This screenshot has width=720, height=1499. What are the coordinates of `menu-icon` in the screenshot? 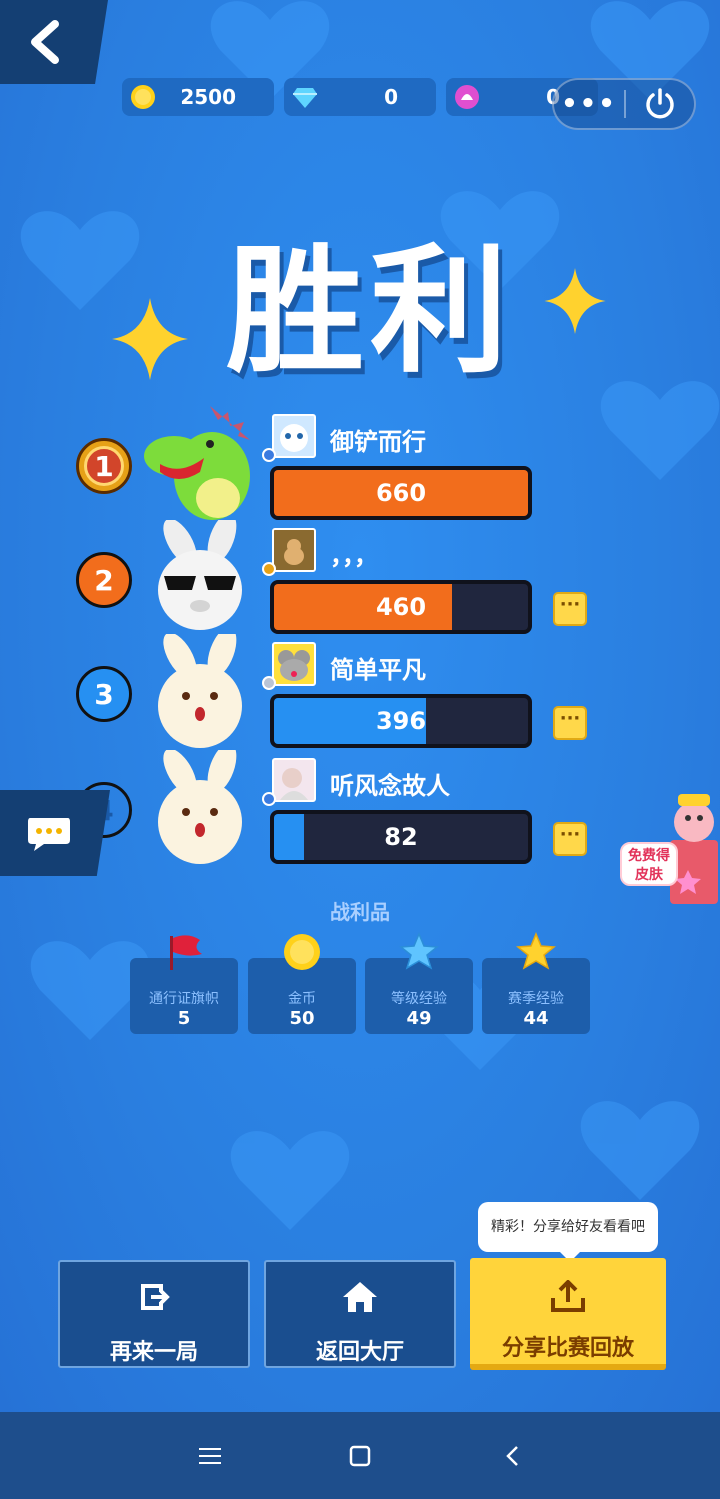 It's located at (210, 1456).